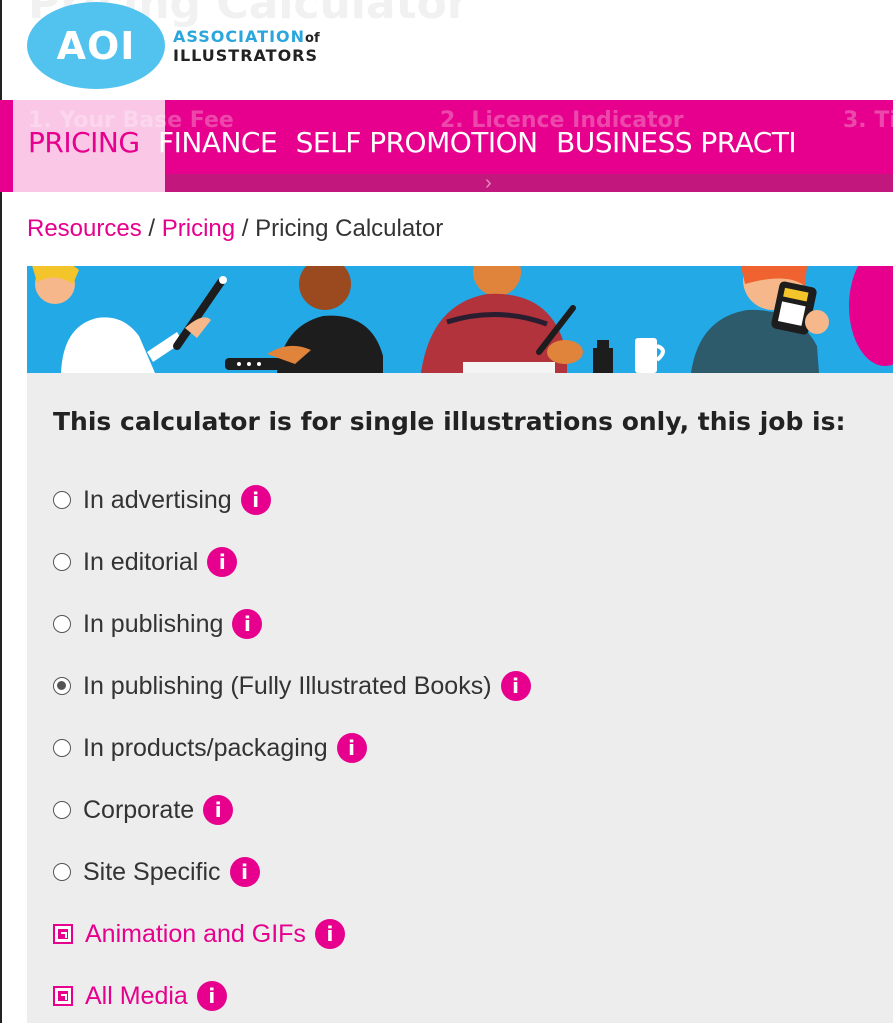 Image resolution: width=893 pixels, height=1027 pixels. I want to click on option-label: In publishing (Fully Illustrated Books), so click(287, 686).